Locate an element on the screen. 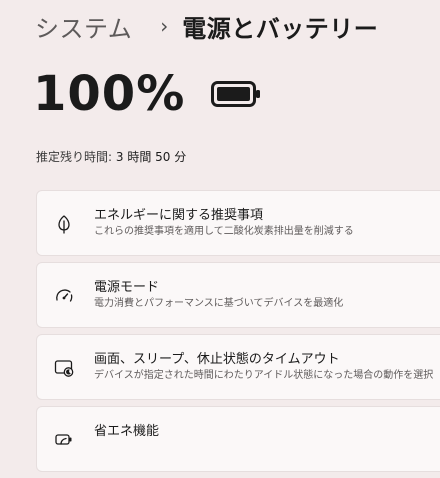 This screenshot has height=478, width=440. power-mode-icon is located at coordinates (64, 296).